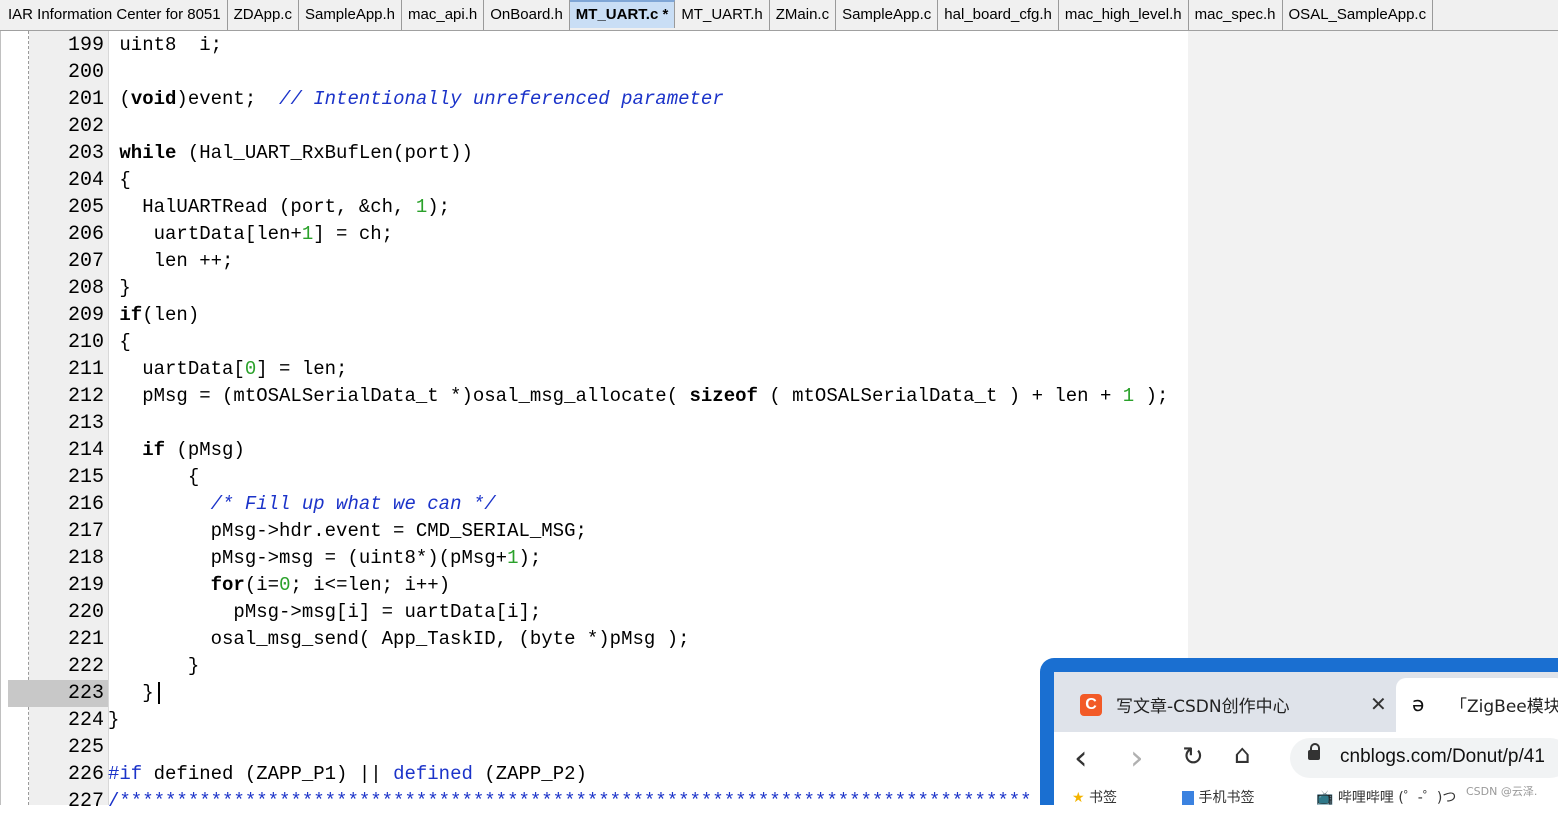 The image size is (1558, 815). I want to click on code-line: 209 if(len), so click(779, 315).